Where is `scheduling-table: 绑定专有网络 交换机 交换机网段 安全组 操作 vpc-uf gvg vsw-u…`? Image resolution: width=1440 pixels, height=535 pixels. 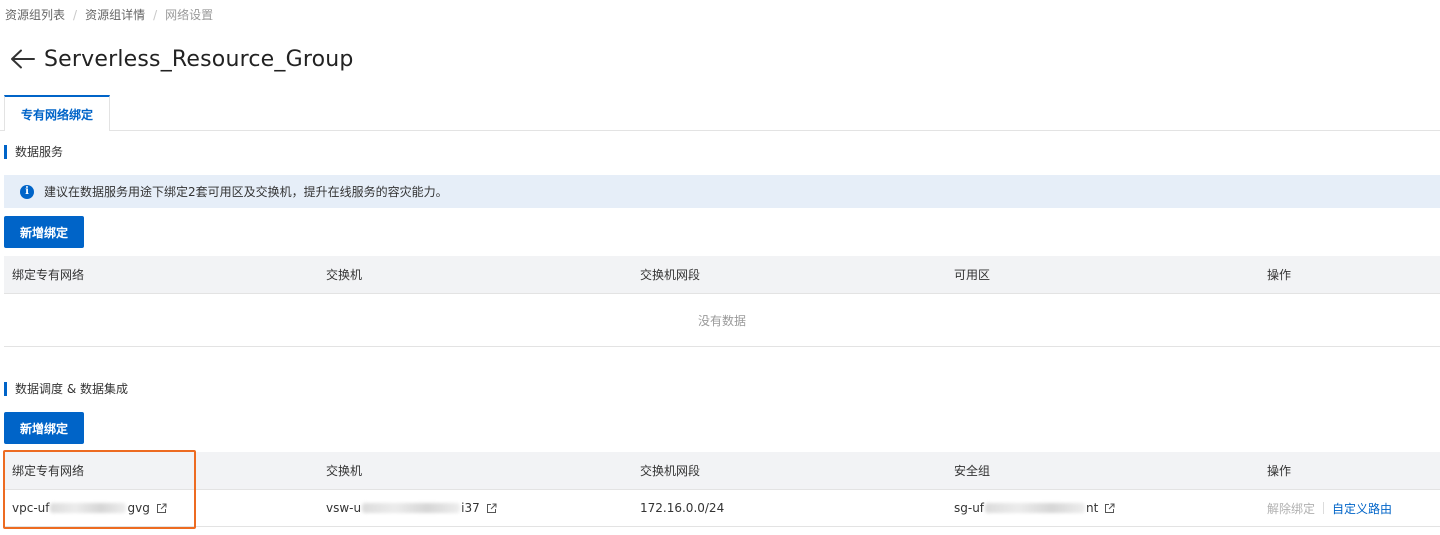 scheduling-table: 绑定专有网络 交换机 交换机网段 安全组 操作 vpc-uf gvg vsw-u… is located at coordinates (722, 489).